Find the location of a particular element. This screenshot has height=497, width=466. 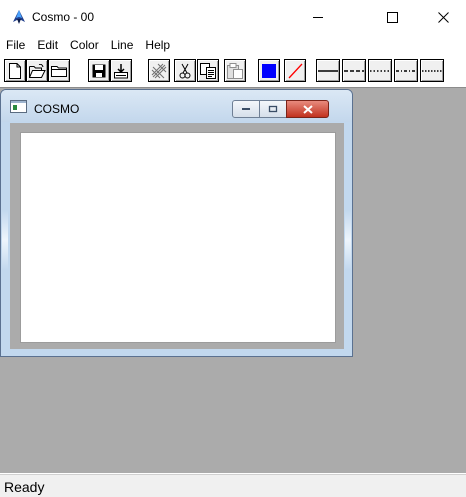

open-file-button is located at coordinates (37, 70).